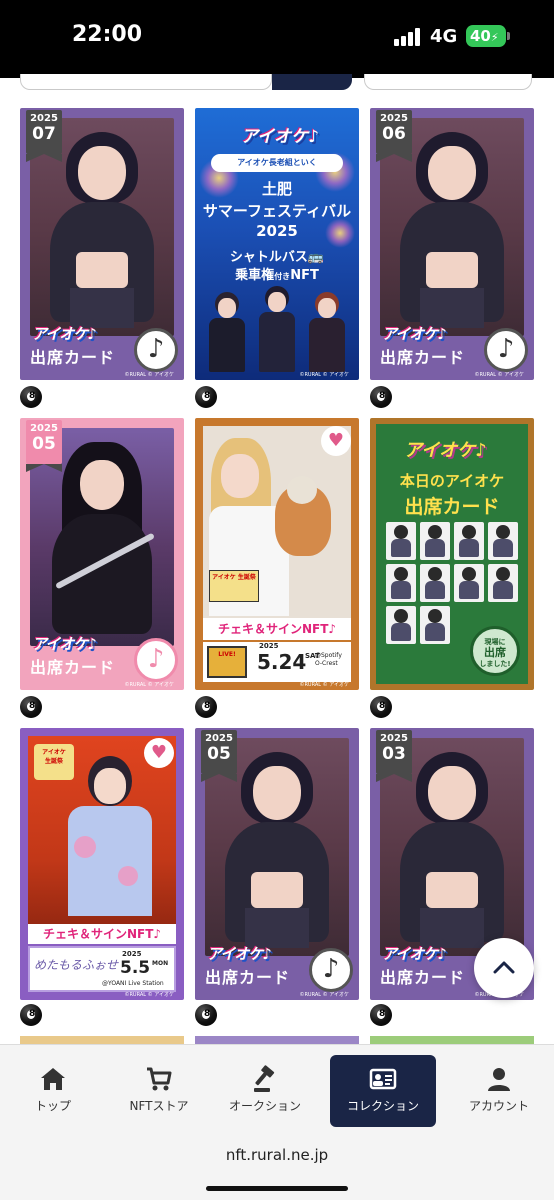 This screenshot has height=1200, width=554. What do you see at coordinates (277, 231) in the screenshot?
I see `festival-title-line3: 2025` at bounding box center [277, 231].